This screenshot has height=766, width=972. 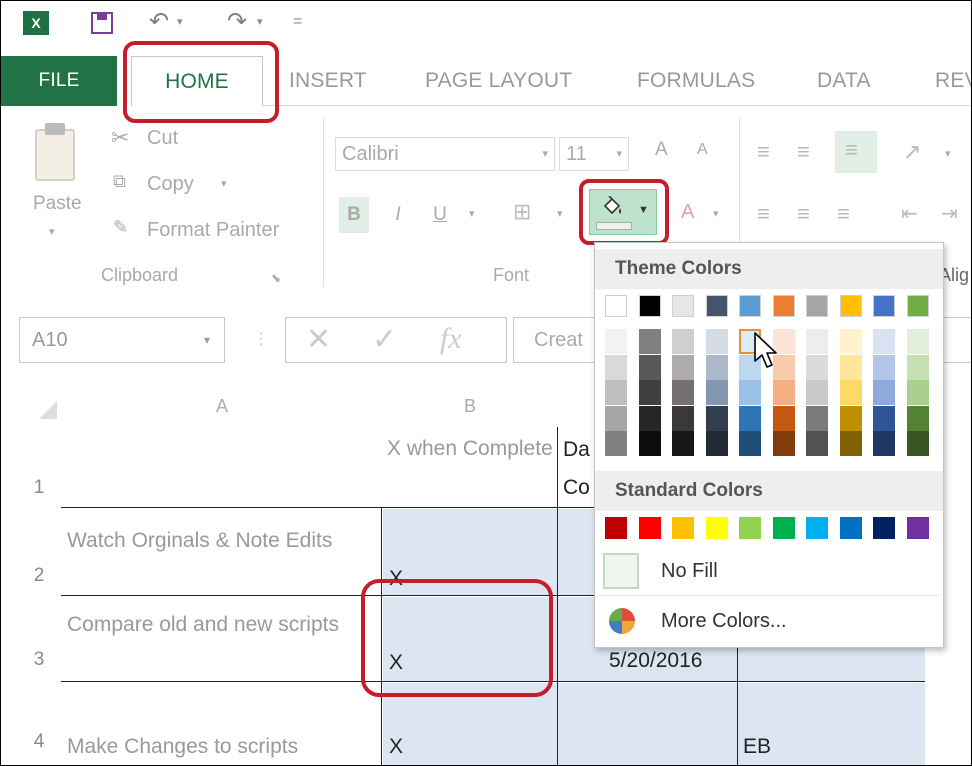 What do you see at coordinates (661, 150) in the screenshot?
I see `grow-font-button: A` at bounding box center [661, 150].